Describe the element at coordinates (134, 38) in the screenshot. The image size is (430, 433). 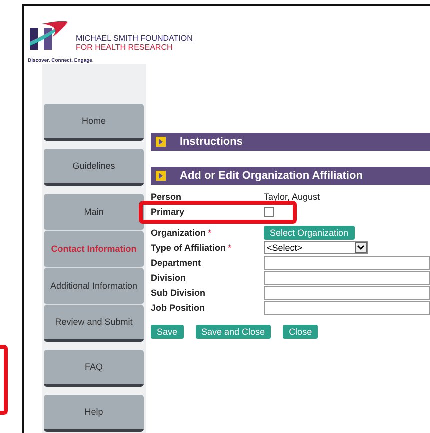
I see `logo-text: MICHAEL SMITH FOUNDATION` at that location.